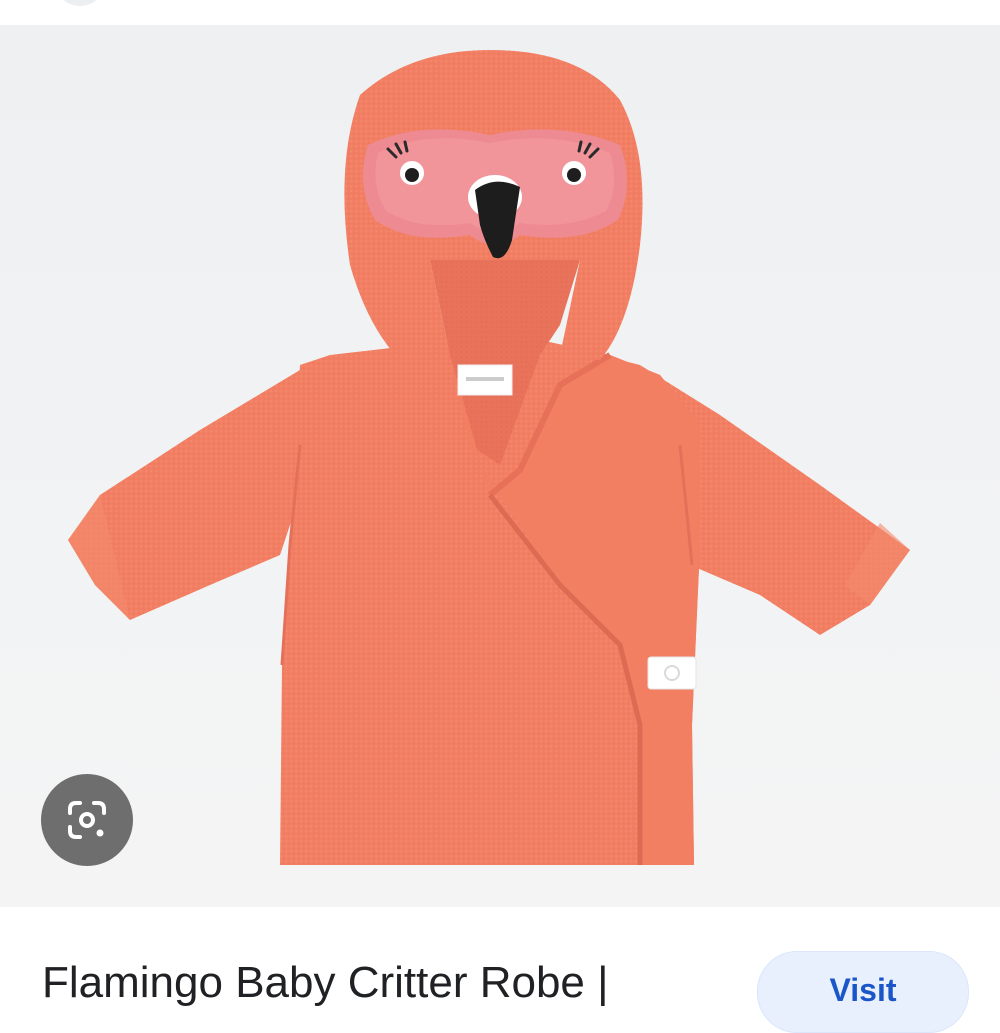 The image size is (1000, 1033). I want to click on visit-button-label: Visit, so click(863, 990).